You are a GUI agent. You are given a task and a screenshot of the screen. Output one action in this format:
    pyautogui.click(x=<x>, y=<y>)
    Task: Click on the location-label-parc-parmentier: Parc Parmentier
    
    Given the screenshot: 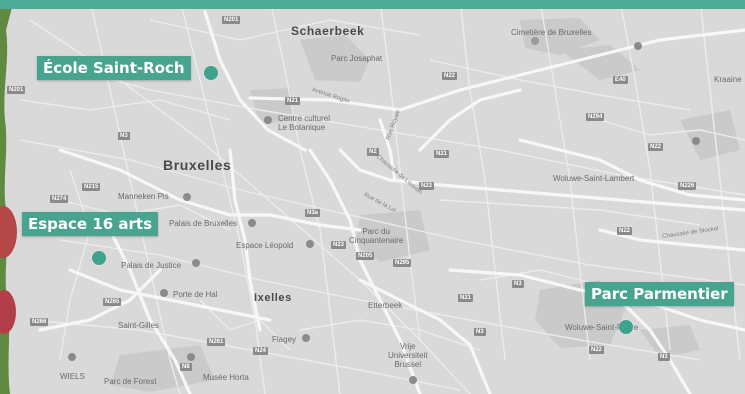 What is the action you would take?
    pyautogui.click(x=659, y=294)
    